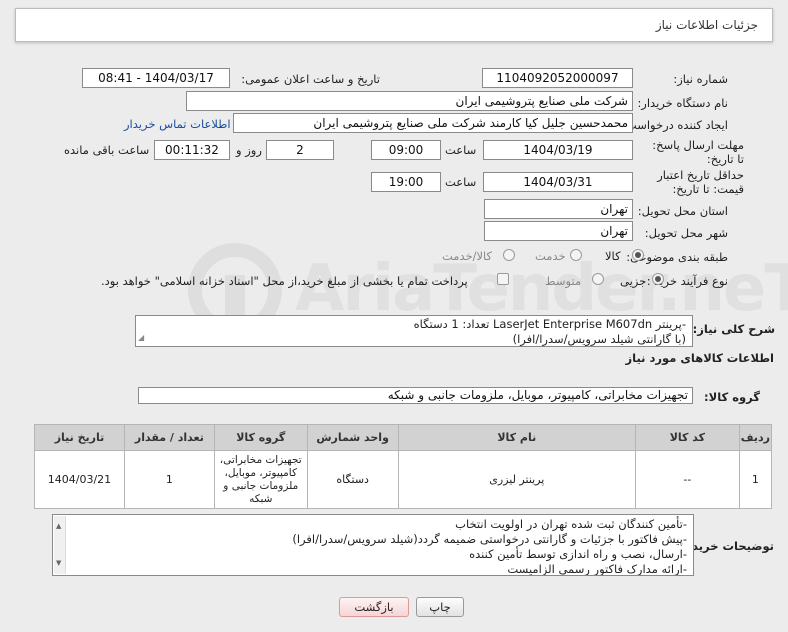  Describe the element at coordinates (682, 103) in the screenshot. I see `buyer-org-label: نام دستگاه خریدار:` at that location.